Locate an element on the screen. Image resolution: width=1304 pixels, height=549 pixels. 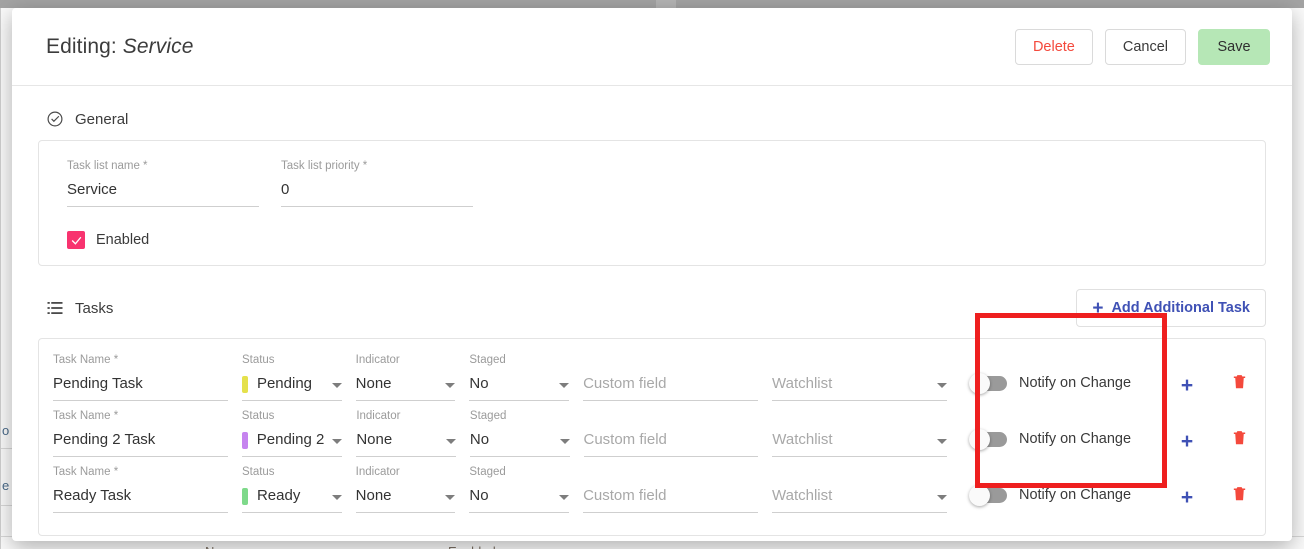
task-name-input: Ready Task is located at coordinates (140, 499).